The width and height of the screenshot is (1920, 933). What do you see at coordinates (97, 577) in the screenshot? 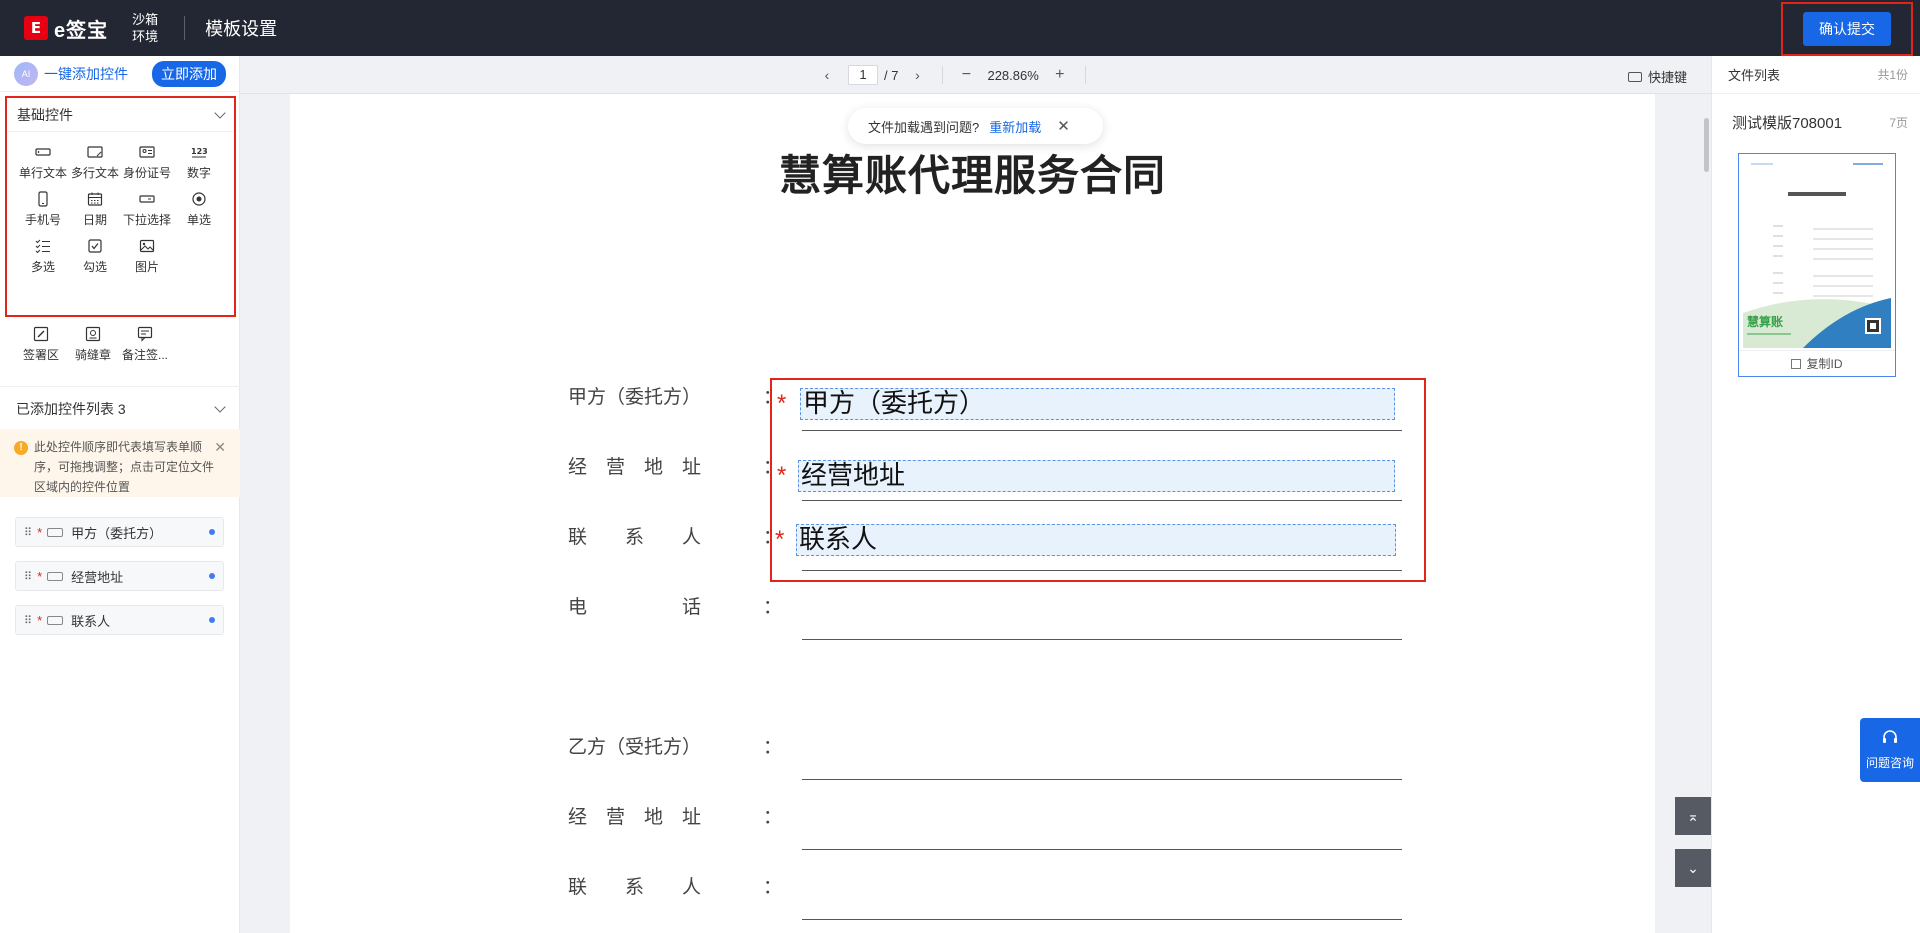
I see `added-item-label: 经营地址` at bounding box center [97, 577].